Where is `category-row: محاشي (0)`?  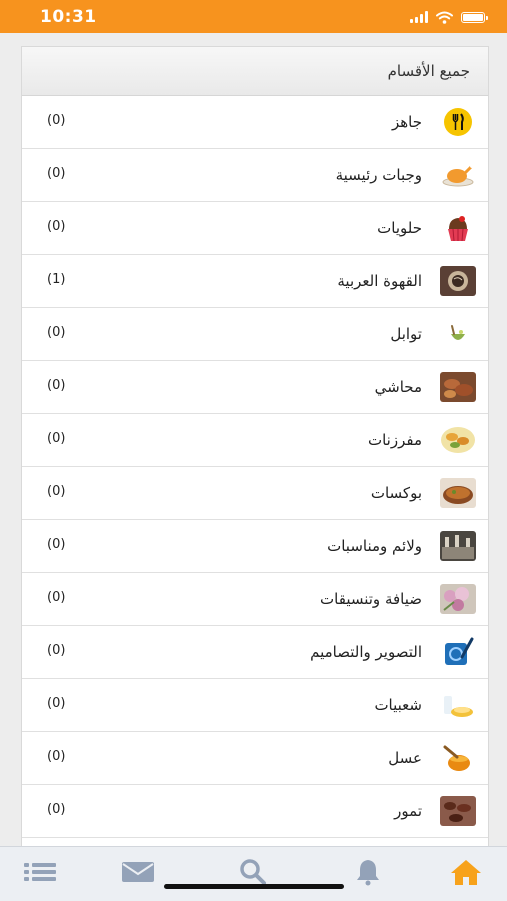
category-row: محاشي (0) is located at coordinates (255, 387).